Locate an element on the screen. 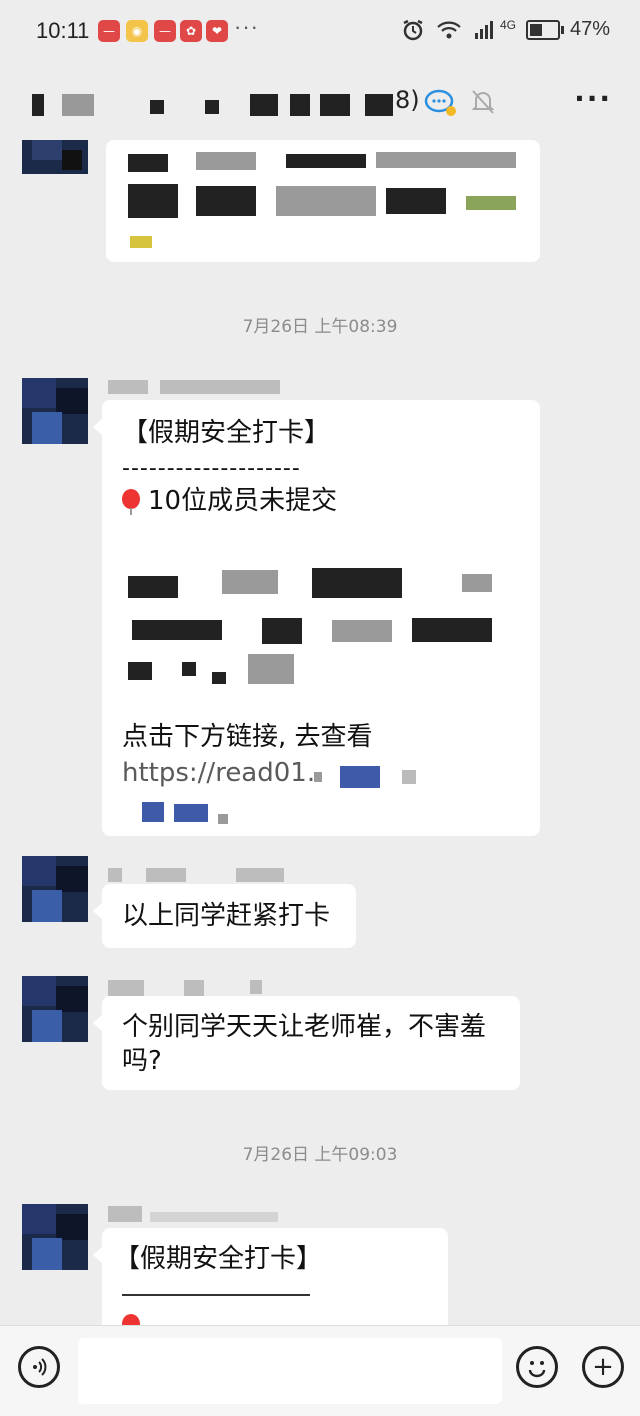 The height and width of the screenshot is (1416, 640). message-bubble: 个别同学天天让老师崔，不害羞吗? is located at coordinates (306, 1043).